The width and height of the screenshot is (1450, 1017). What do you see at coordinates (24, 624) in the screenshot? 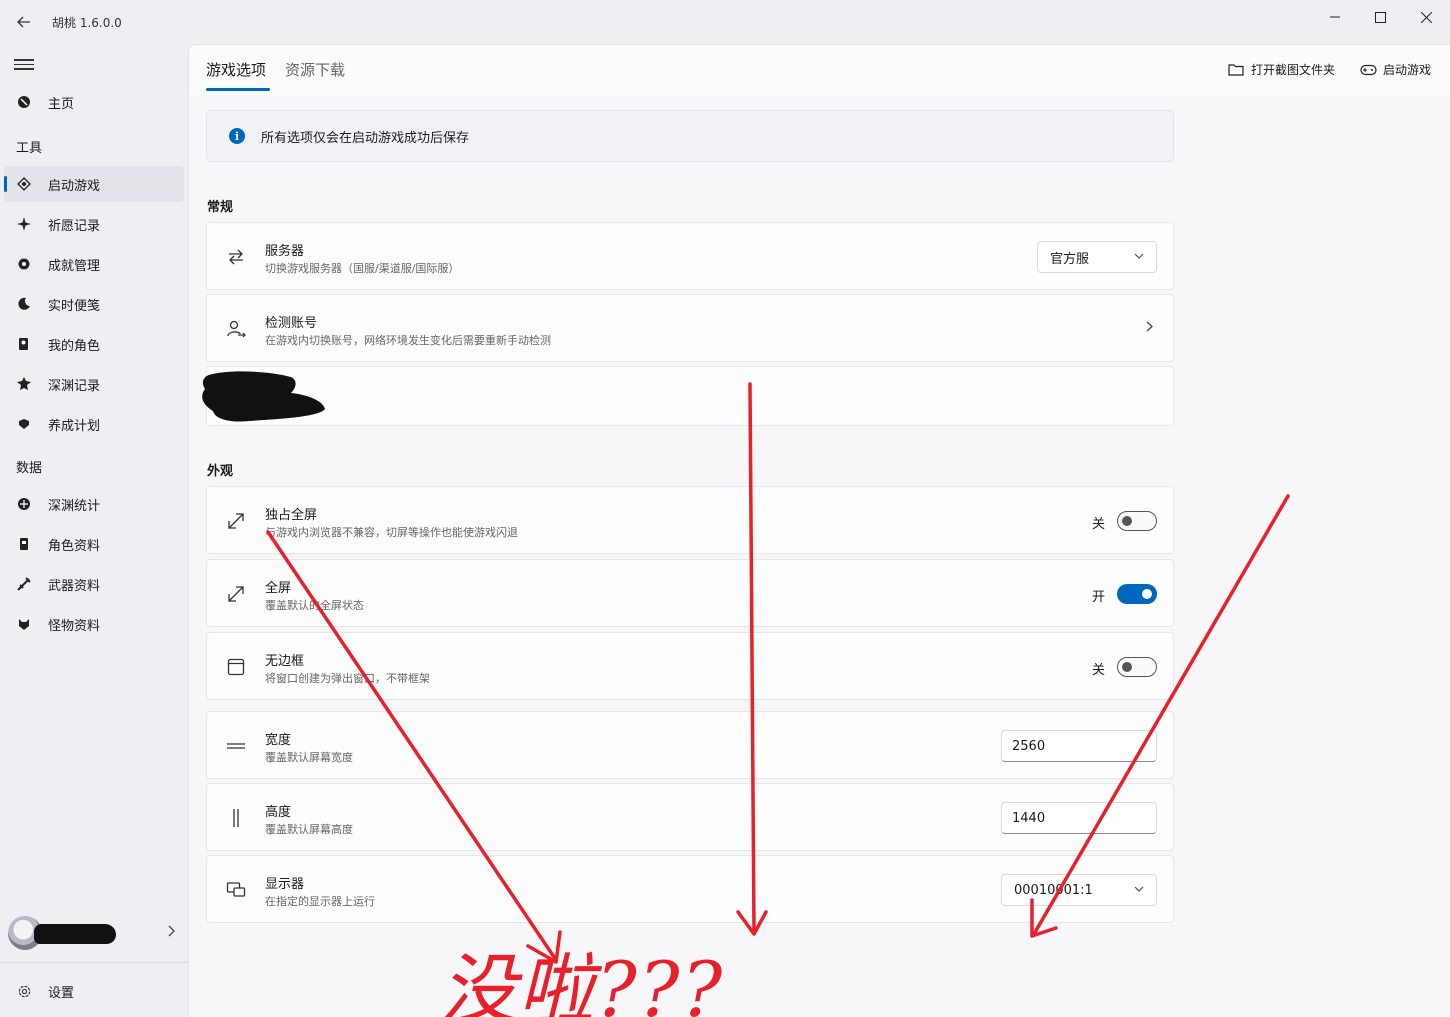
I see `monster-wiki-icon` at bounding box center [24, 624].